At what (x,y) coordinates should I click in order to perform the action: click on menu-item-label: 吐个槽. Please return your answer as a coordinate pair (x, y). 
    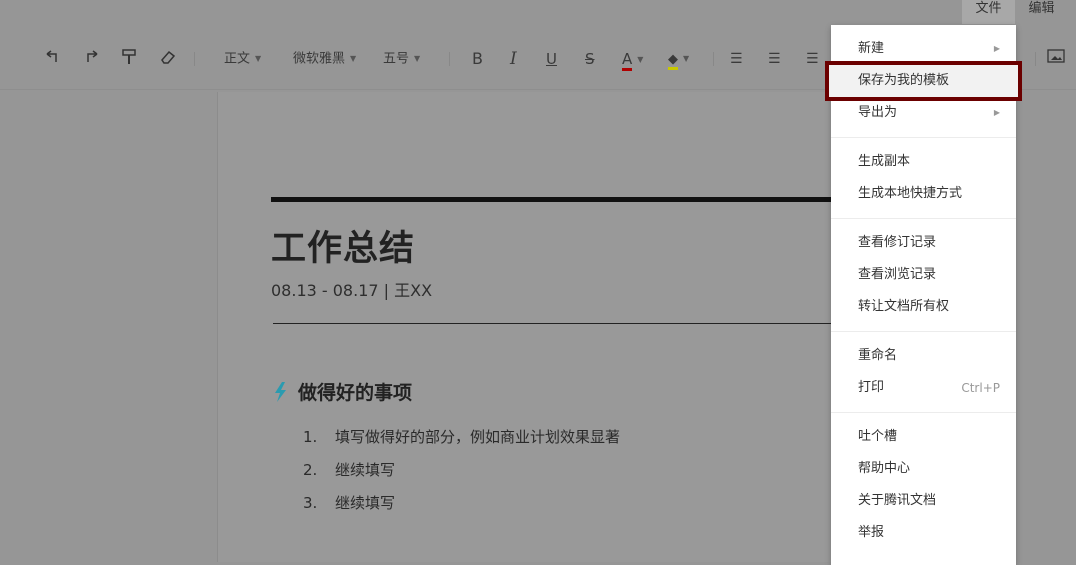
    Looking at the image, I should click on (878, 436).